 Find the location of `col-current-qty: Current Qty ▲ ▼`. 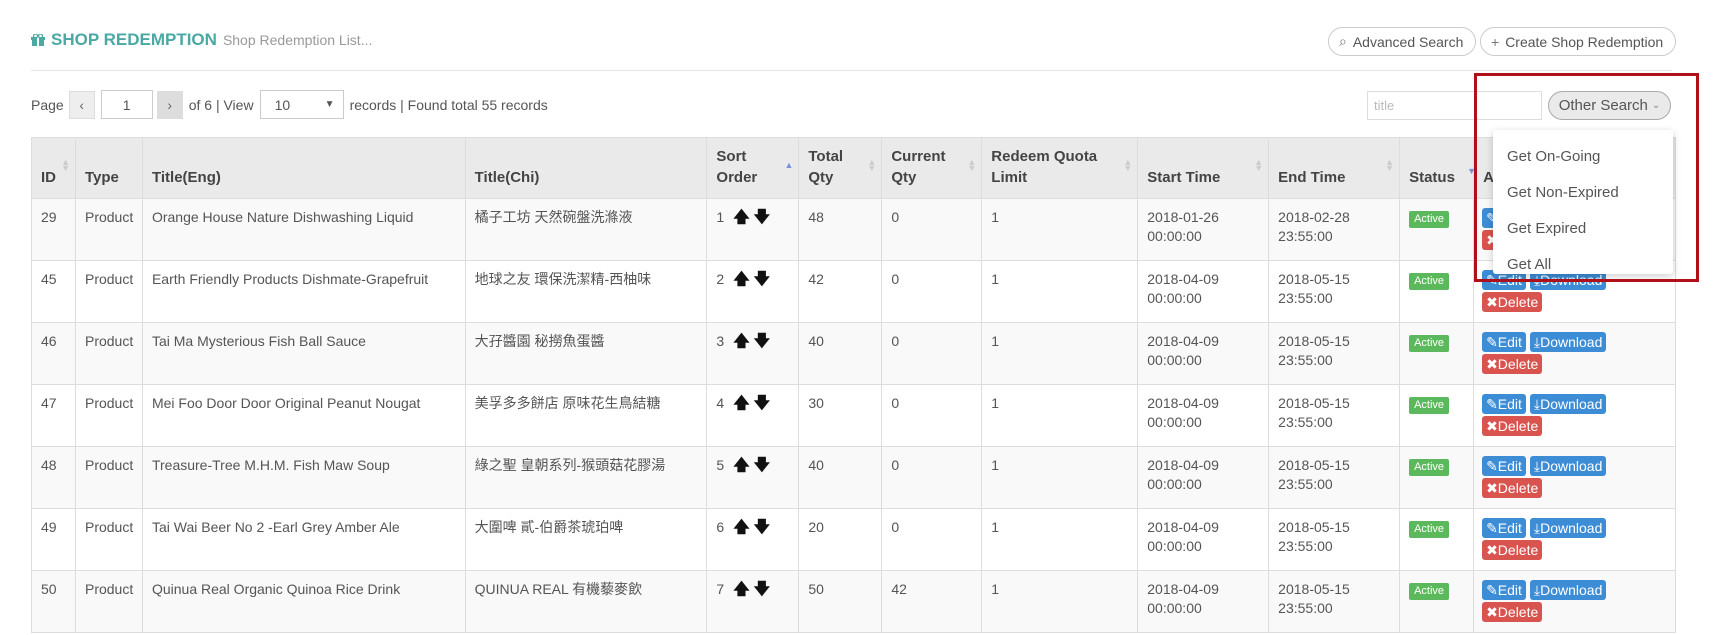

col-current-qty: Current Qty ▲ ▼ is located at coordinates (932, 168).